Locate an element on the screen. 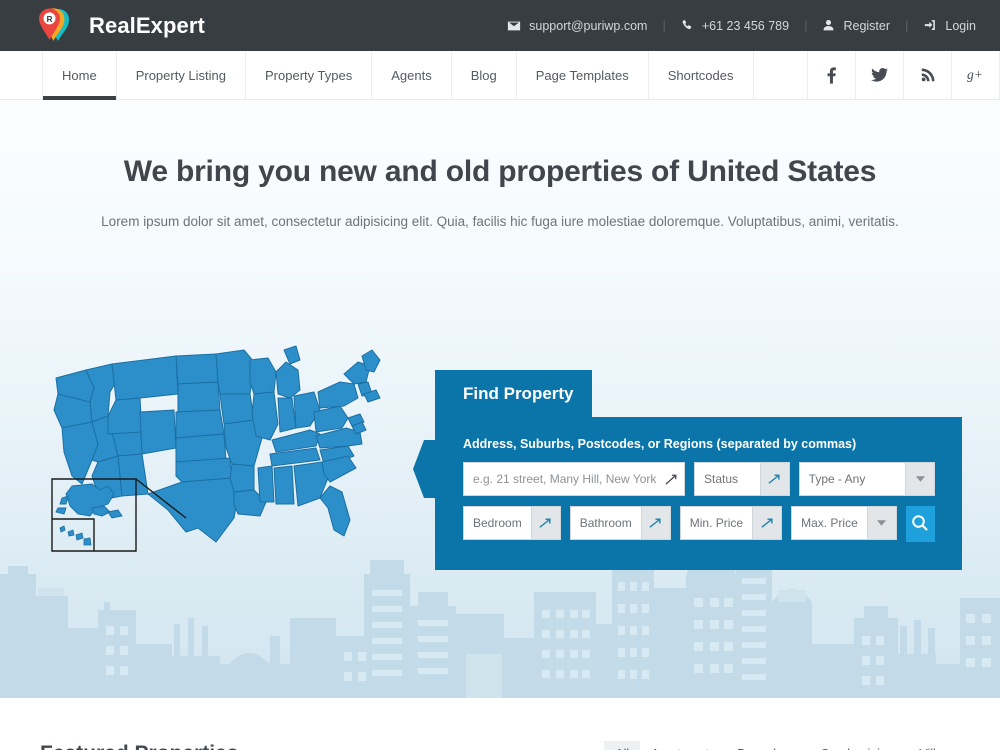 The image size is (1000, 750). nav-item-agents: Agents is located at coordinates (412, 75).